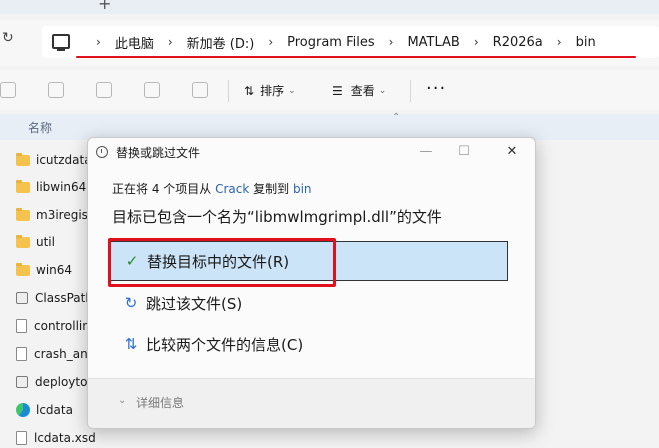  What do you see at coordinates (396, 117) in the screenshot?
I see `sort-caret-icon: ⌃` at bounding box center [396, 117].